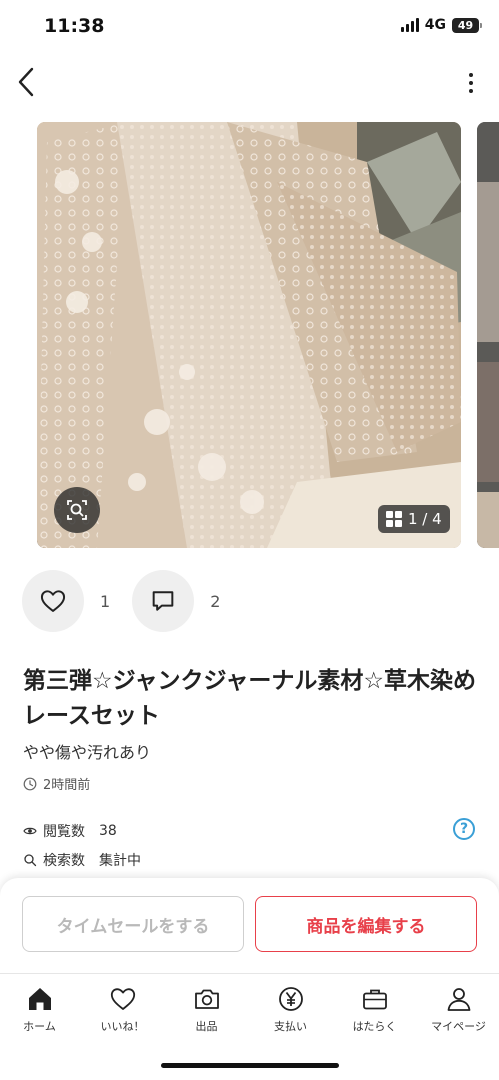 This screenshot has height=1080, width=499. What do you see at coordinates (39, 999) in the screenshot?
I see `home-icon` at bounding box center [39, 999].